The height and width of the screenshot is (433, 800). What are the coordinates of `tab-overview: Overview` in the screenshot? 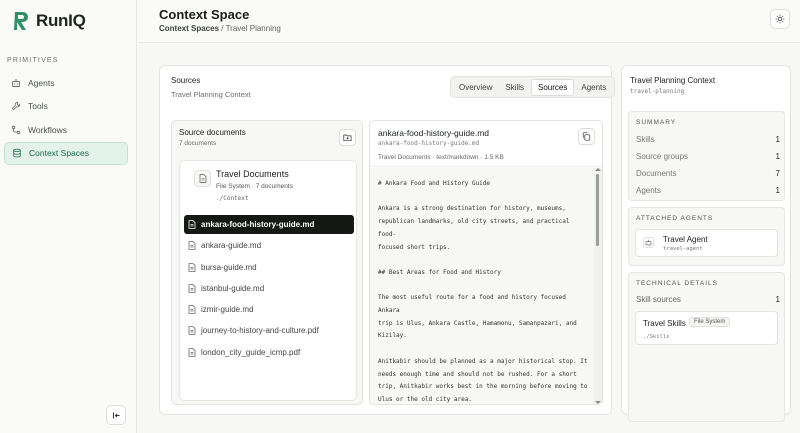 It's located at (475, 87).